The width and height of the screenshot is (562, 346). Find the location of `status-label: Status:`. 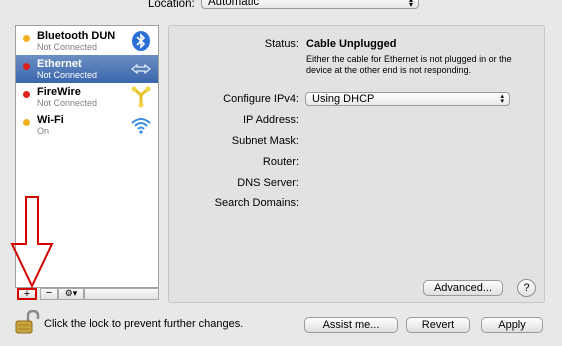

status-label: Status: is located at coordinates (281, 44).